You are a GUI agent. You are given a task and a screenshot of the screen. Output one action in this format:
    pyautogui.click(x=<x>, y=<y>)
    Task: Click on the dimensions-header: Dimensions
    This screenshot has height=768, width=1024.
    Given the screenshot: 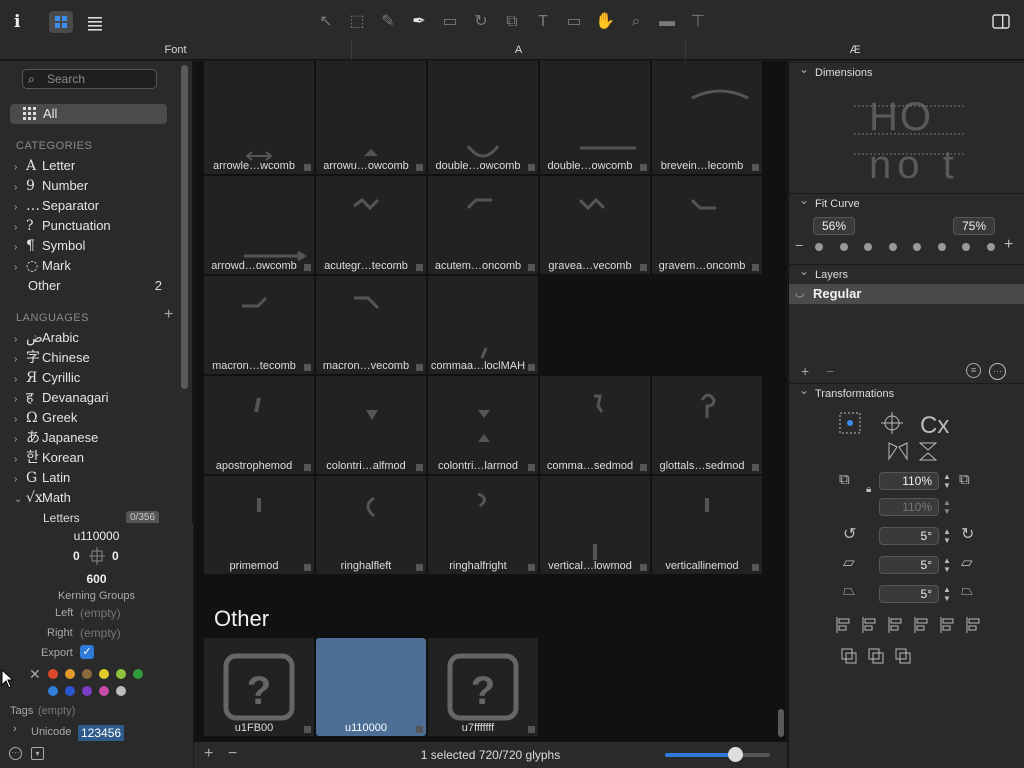 What is the action you would take?
    pyautogui.click(x=906, y=70)
    